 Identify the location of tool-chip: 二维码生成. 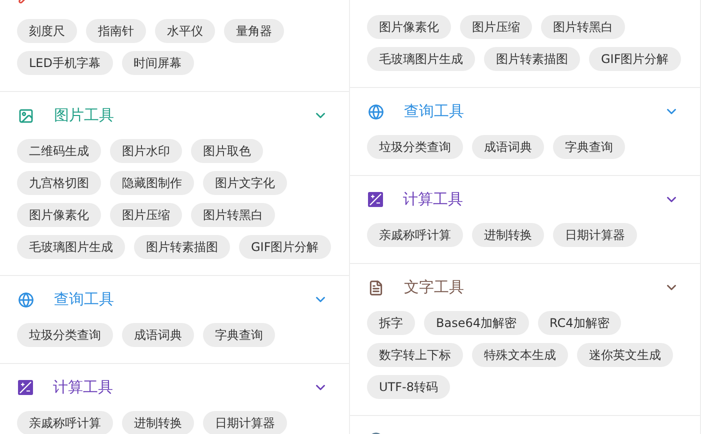
(59, 151).